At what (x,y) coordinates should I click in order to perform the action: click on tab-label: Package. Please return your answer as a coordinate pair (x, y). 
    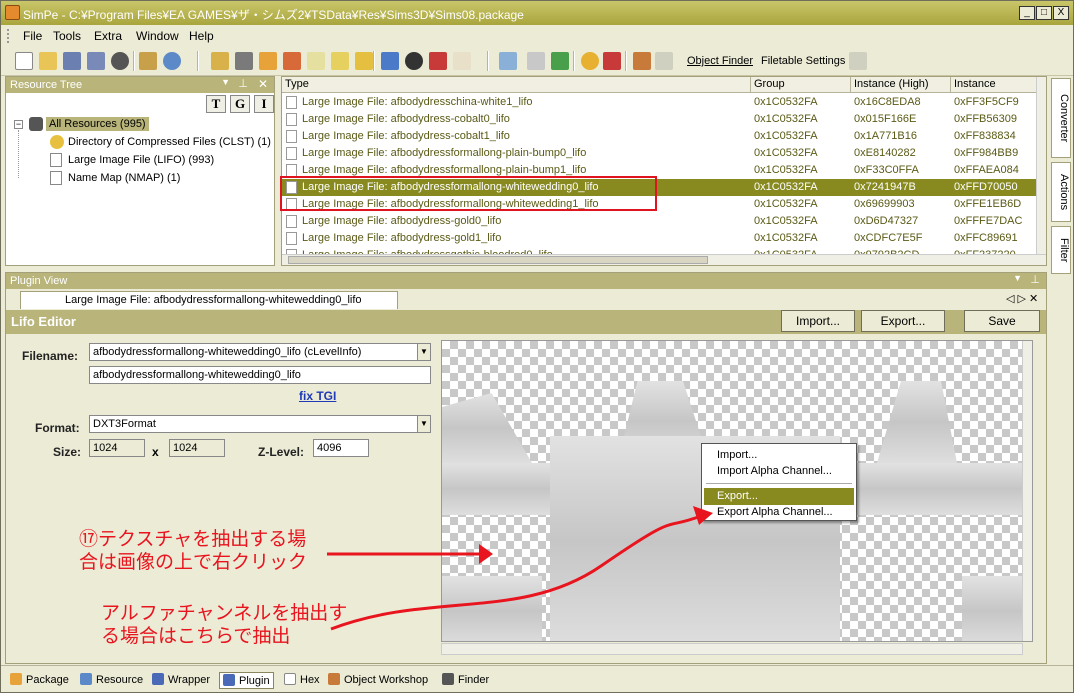
    Looking at the image, I should click on (47, 680).